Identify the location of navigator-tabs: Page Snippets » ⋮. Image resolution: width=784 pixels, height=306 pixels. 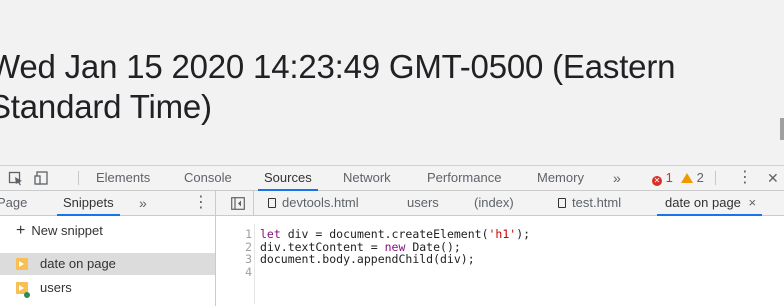
(107, 203).